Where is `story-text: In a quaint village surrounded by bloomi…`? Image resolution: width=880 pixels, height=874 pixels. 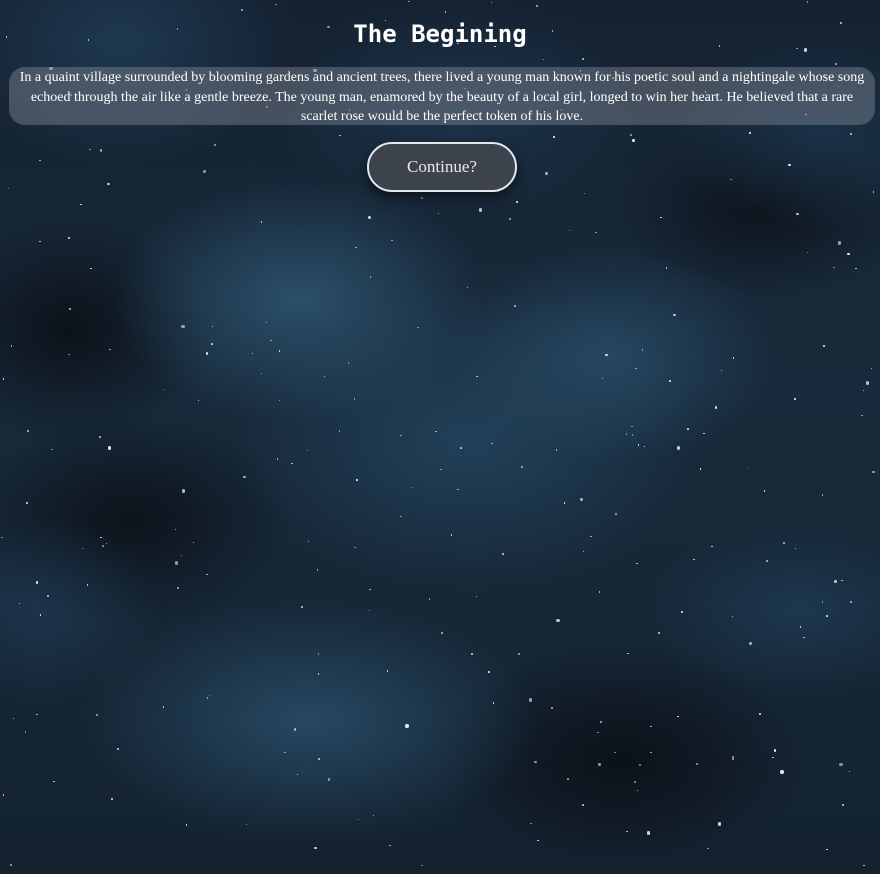
story-text: In a quaint village surrounded by bloomi… is located at coordinates (442, 97).